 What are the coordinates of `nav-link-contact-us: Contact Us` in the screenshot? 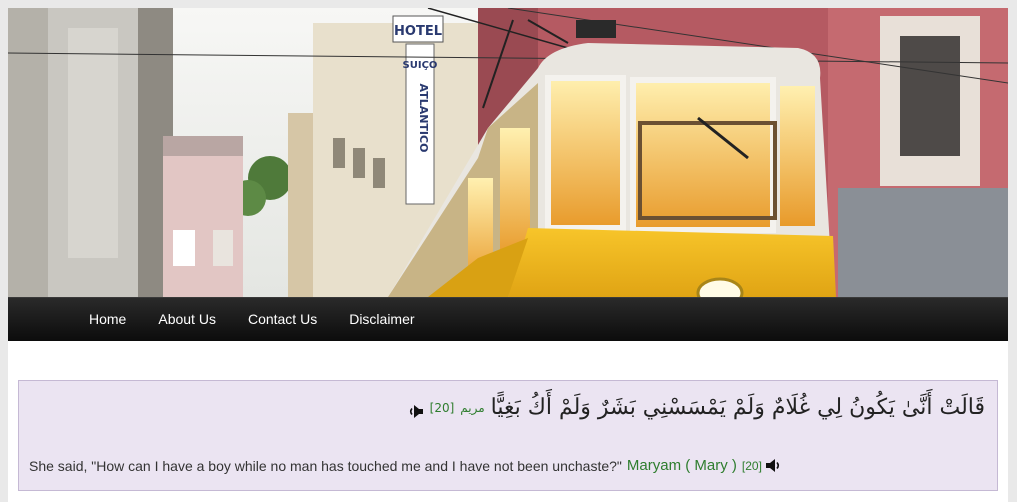 It's located at (282, 319).